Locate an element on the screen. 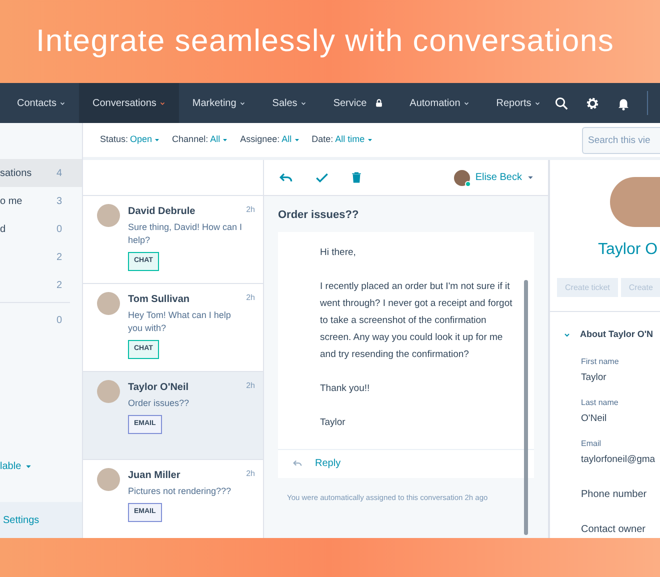 The image size is (660, 577). assignee-dropdown: Elise Beck is located at coordinates (494, 178).